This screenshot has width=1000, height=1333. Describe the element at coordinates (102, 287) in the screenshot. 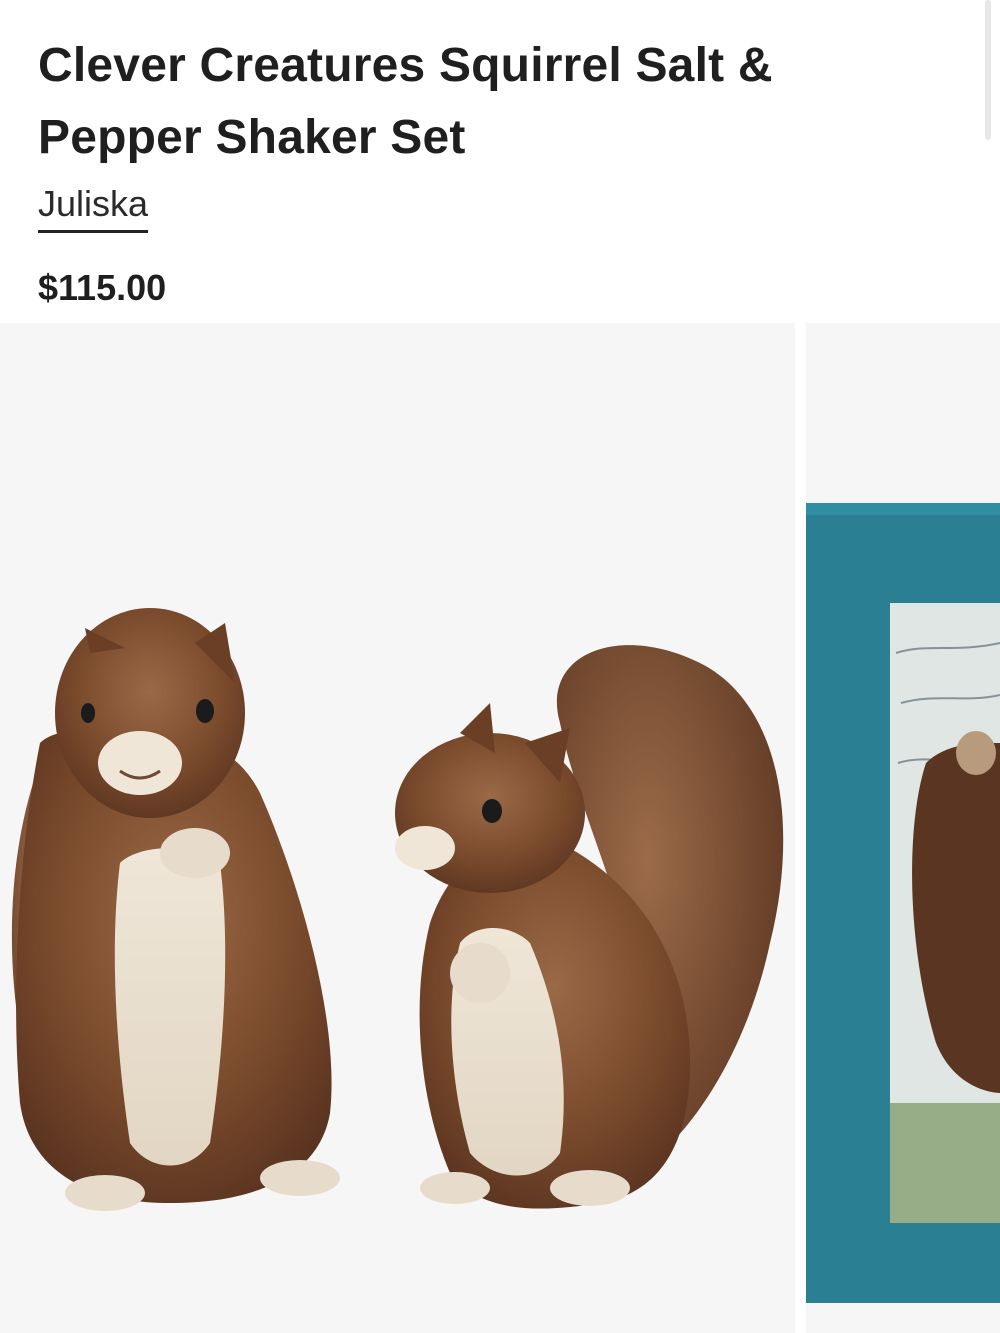

I see `product-price: $115.00` at that location.